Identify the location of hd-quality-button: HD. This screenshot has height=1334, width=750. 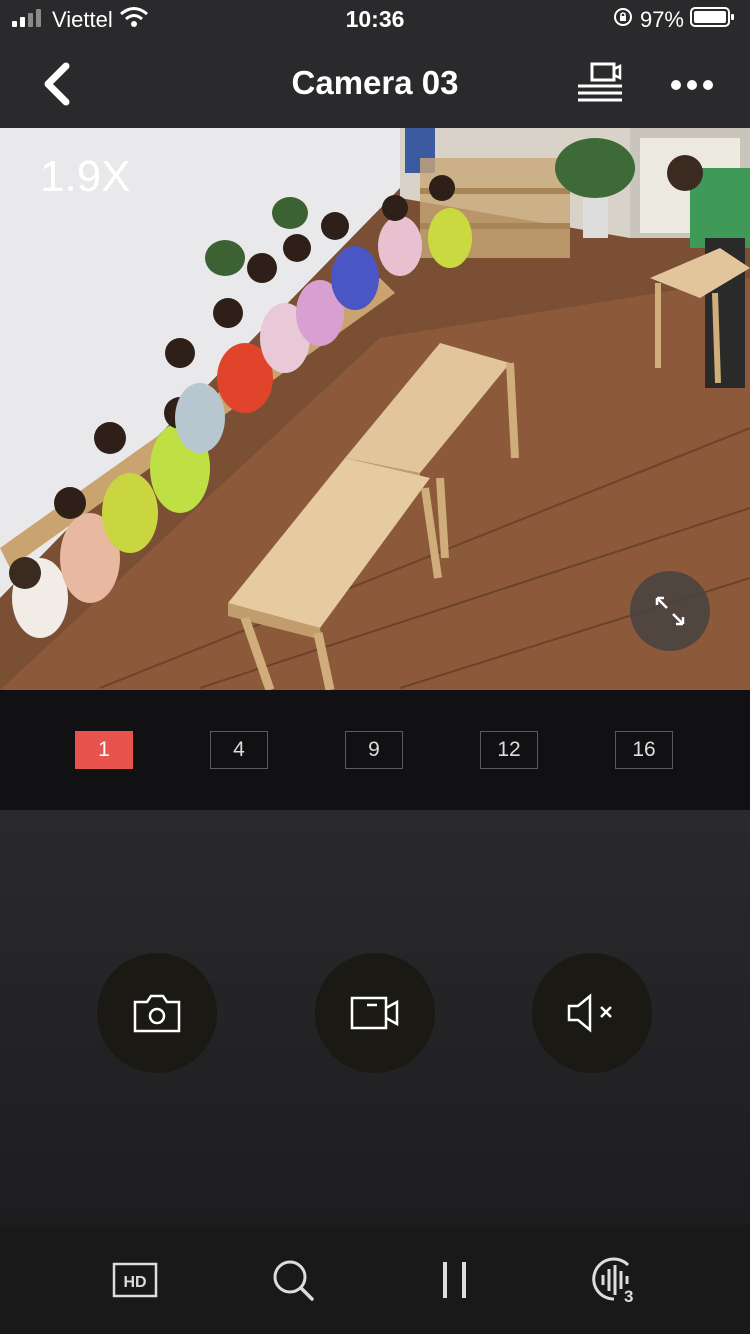
(135, 1280).